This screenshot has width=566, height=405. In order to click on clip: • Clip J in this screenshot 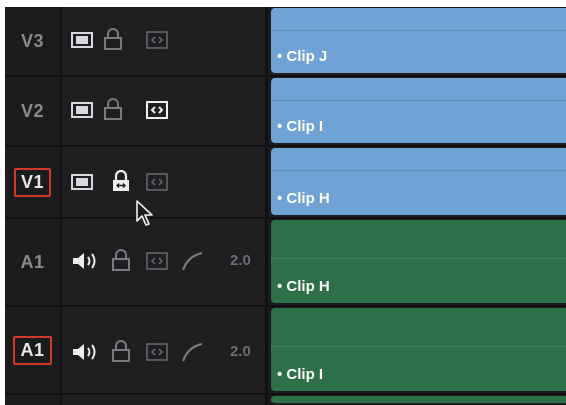, I will do `click(418, 40)`.